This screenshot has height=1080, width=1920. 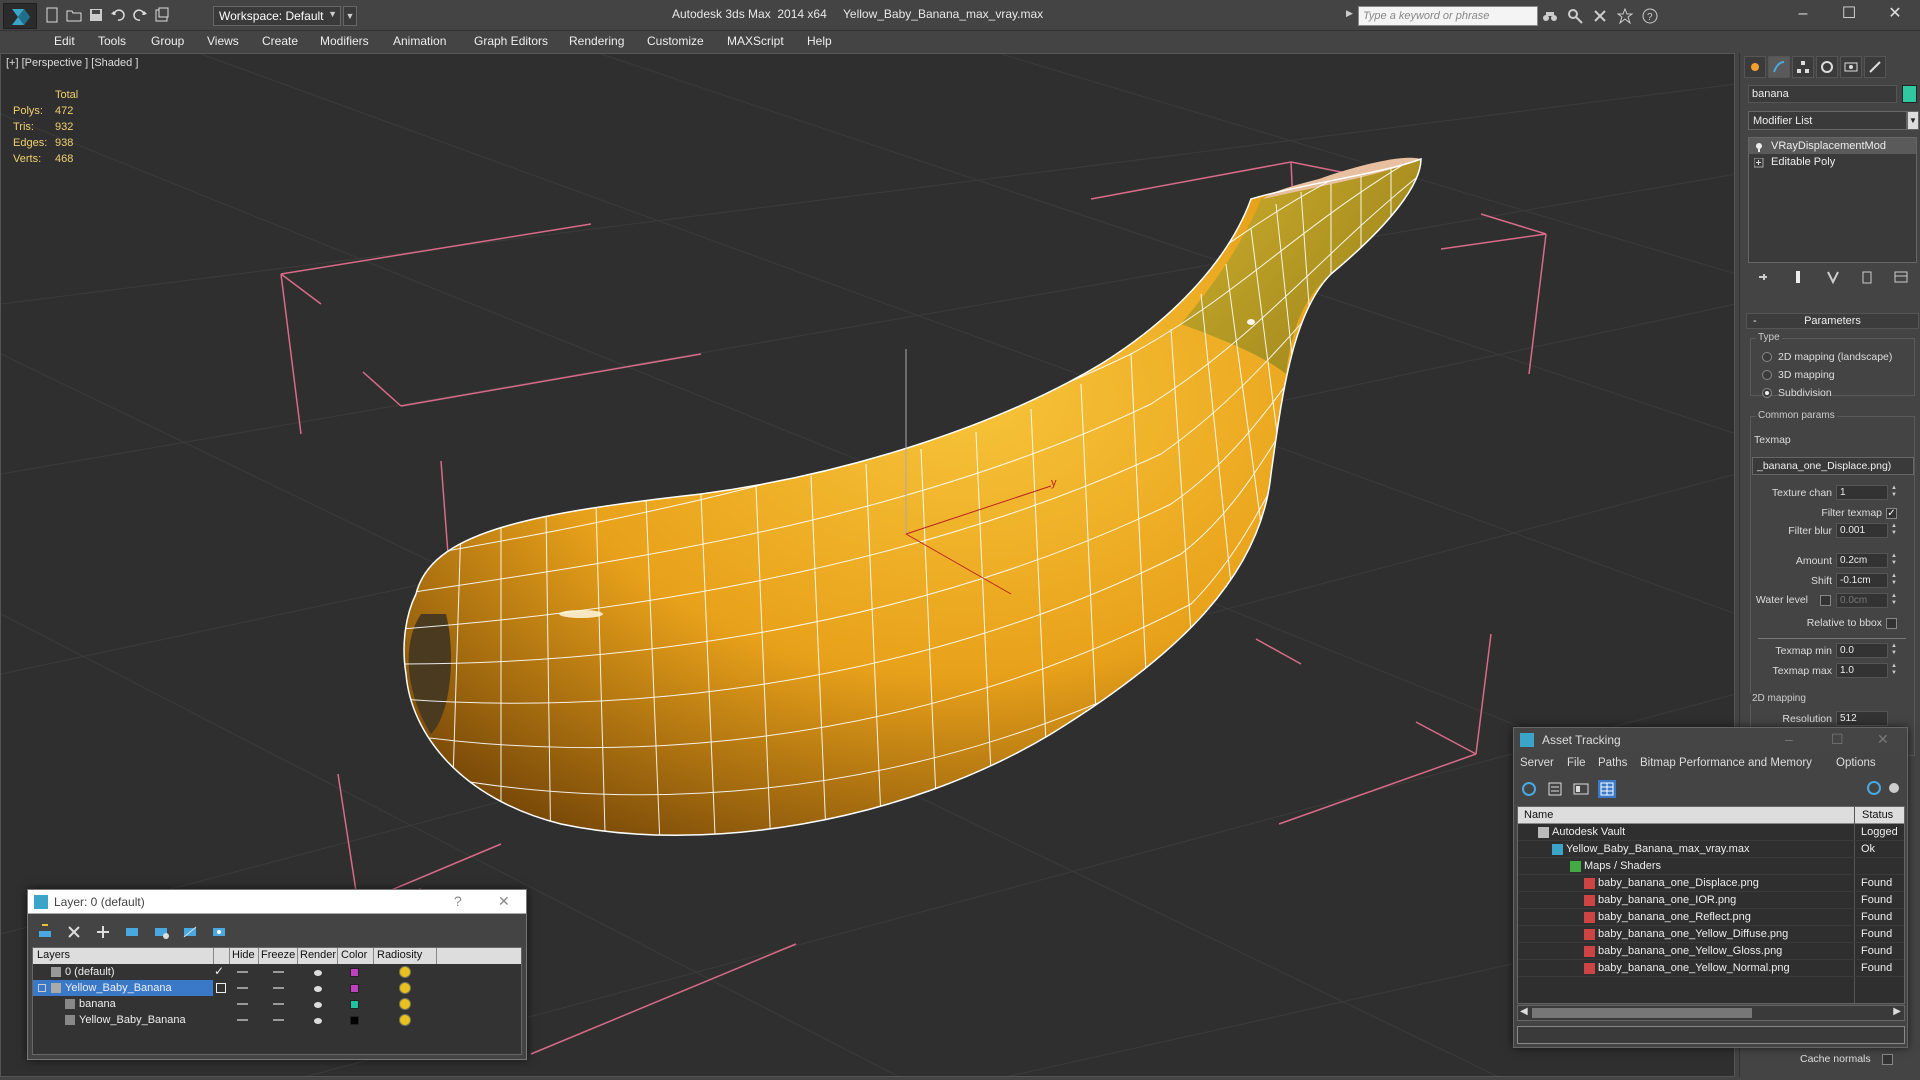 I want to click on add-to-layer-icon, so click(x=103, y=932).